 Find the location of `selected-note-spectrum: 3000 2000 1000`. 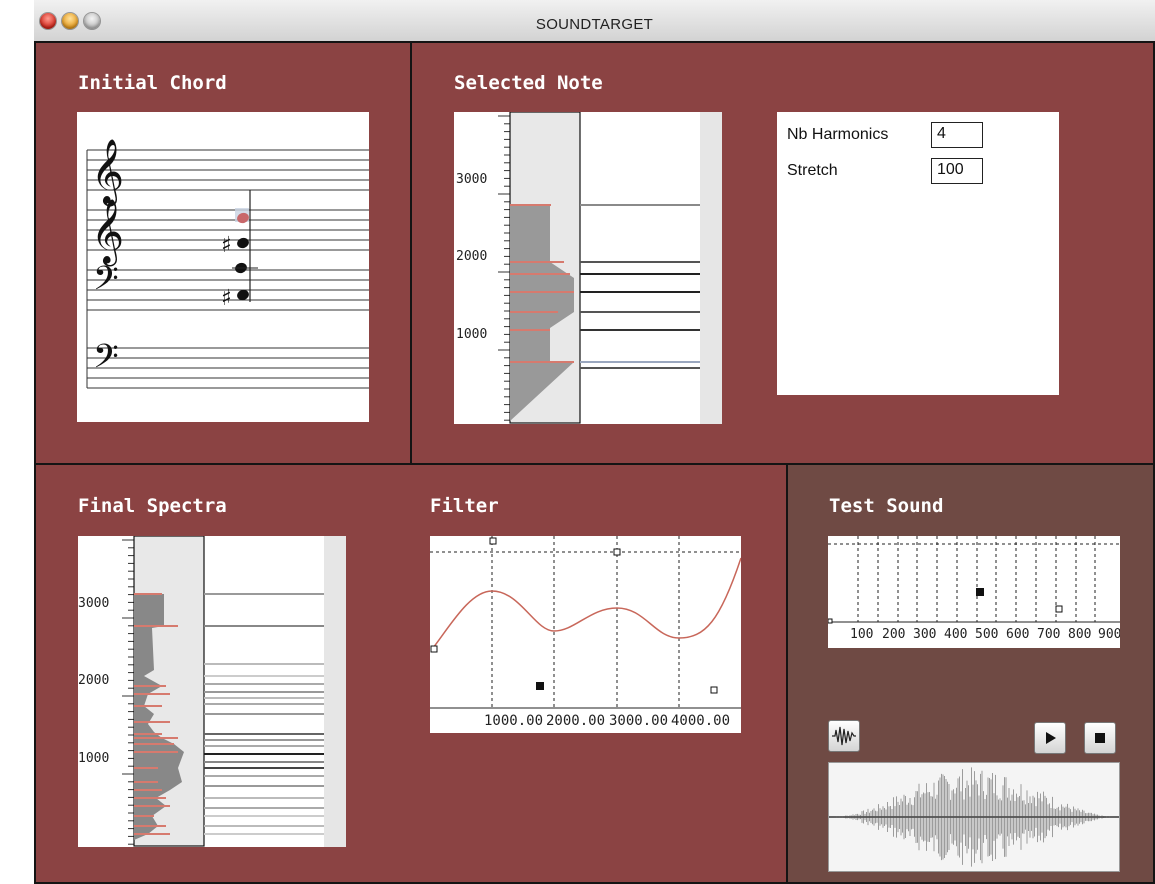

selected-note-spectrum: 3000 2000 1000 is located at coordinates (588, 267).